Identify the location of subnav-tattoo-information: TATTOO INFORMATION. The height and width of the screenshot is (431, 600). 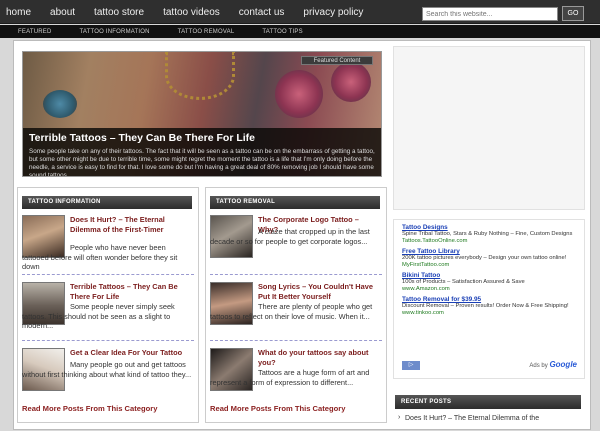
(115, 32).